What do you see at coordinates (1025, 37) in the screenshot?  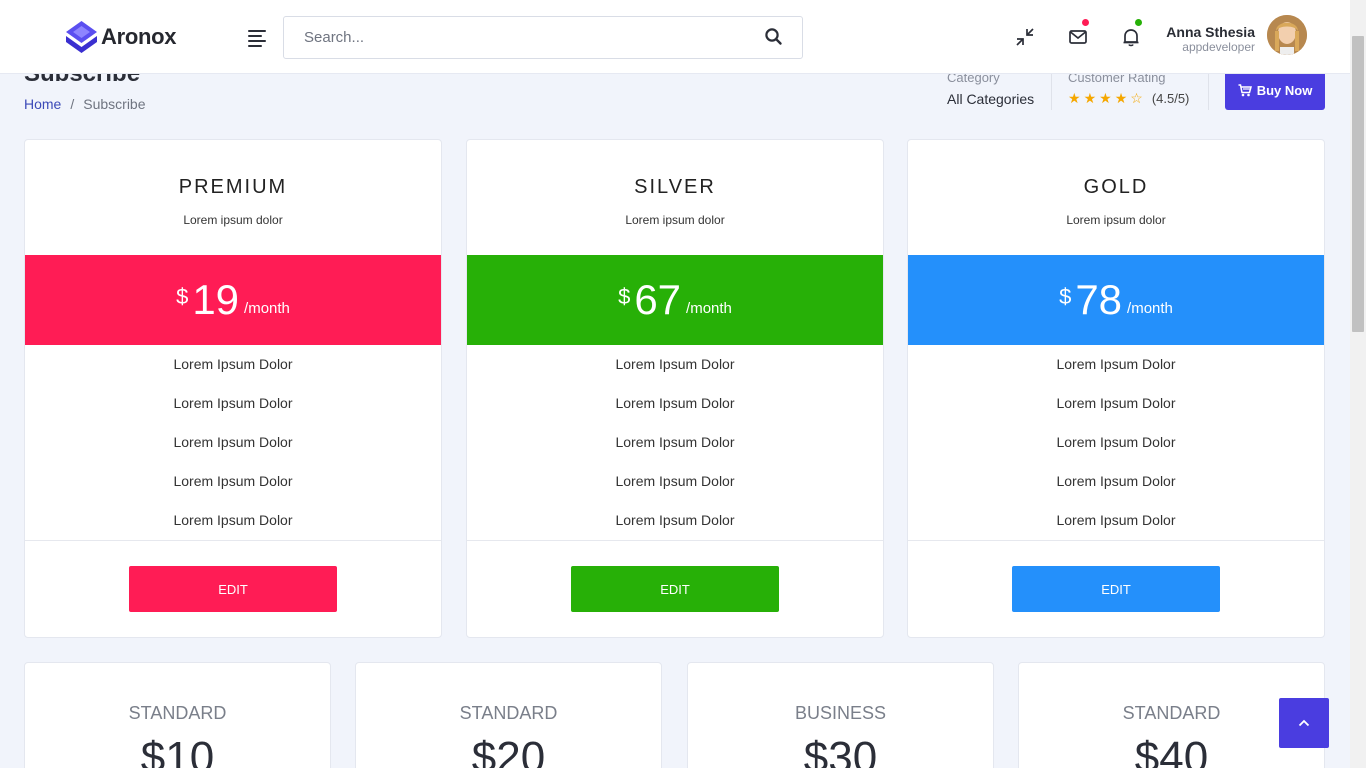 I see `minimize-icon` at bounding box center [1025, 37].